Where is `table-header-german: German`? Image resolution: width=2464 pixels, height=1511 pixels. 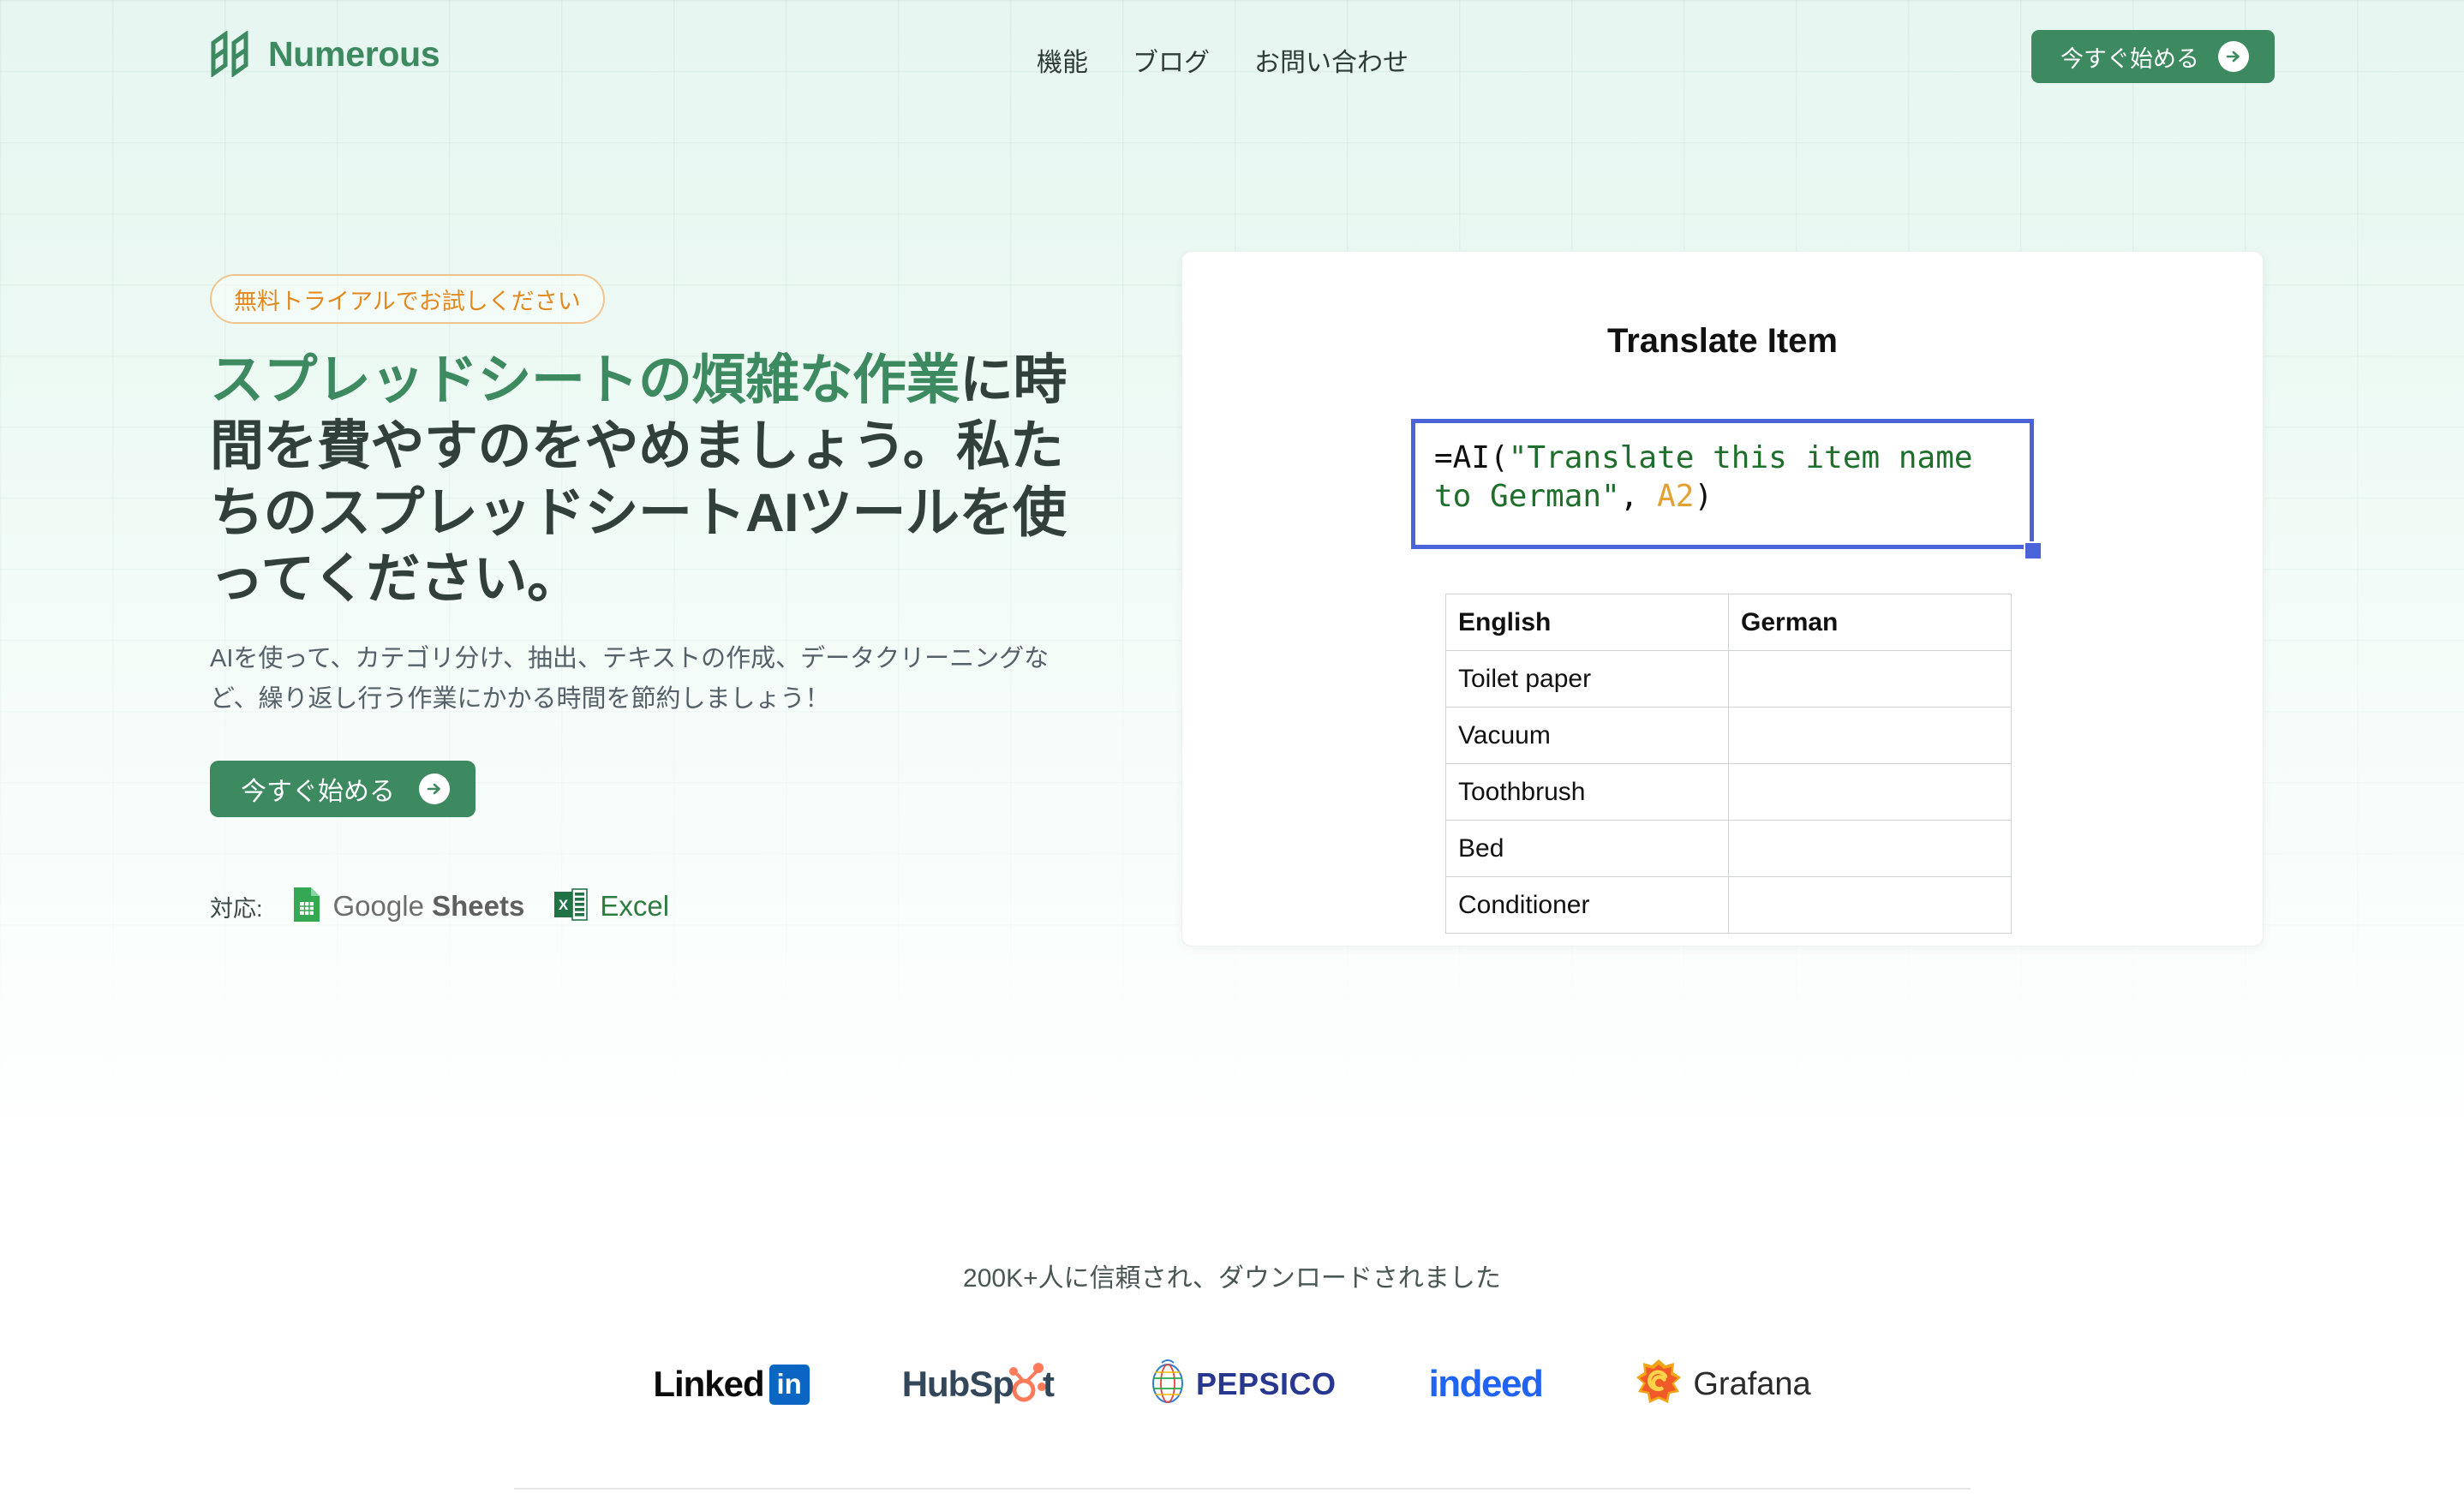 table-header-german: German is located at coordinates (1870, 623).